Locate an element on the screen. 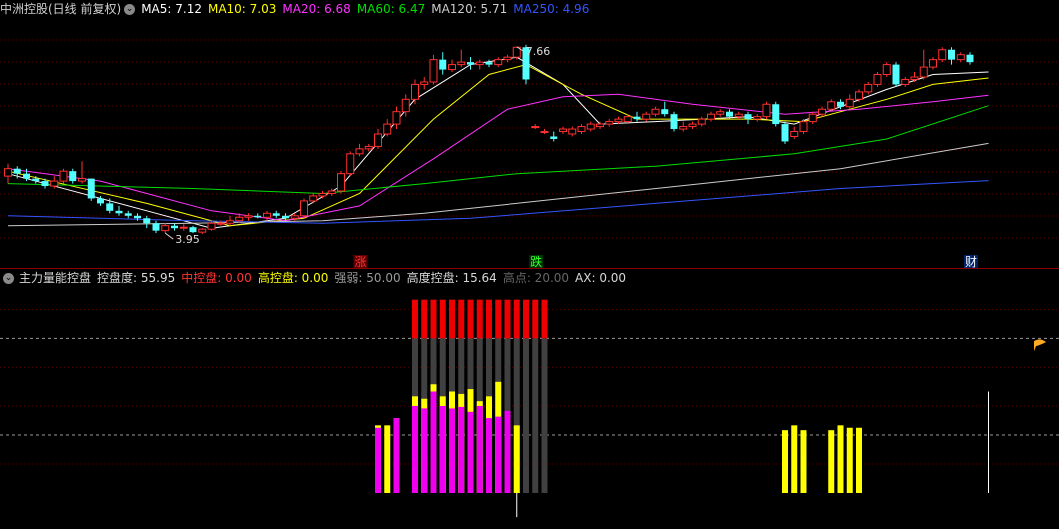 Image resolution: width=1059 pixels, height=529 pixels. ma-line-MA250 is located at coordinates (498, 202).